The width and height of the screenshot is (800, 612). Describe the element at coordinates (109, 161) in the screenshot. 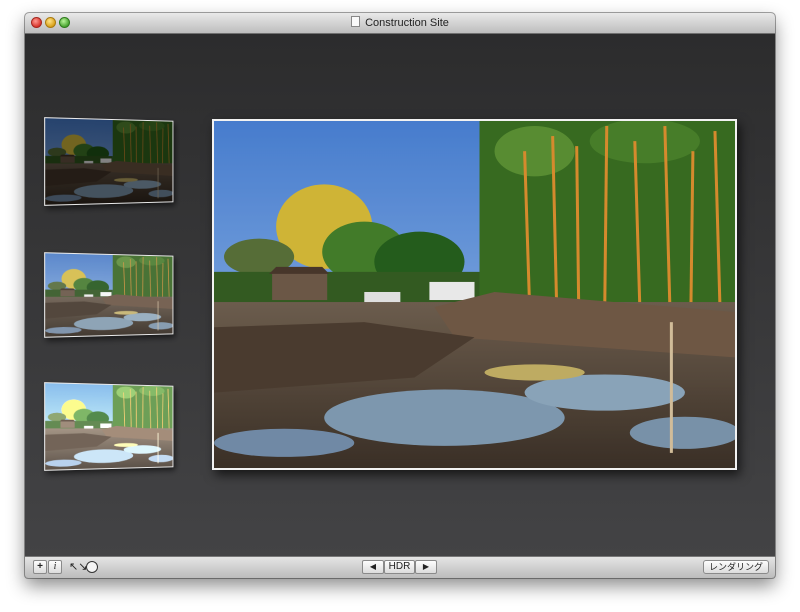

I see `exposure-thumbnail-dark` at that location.